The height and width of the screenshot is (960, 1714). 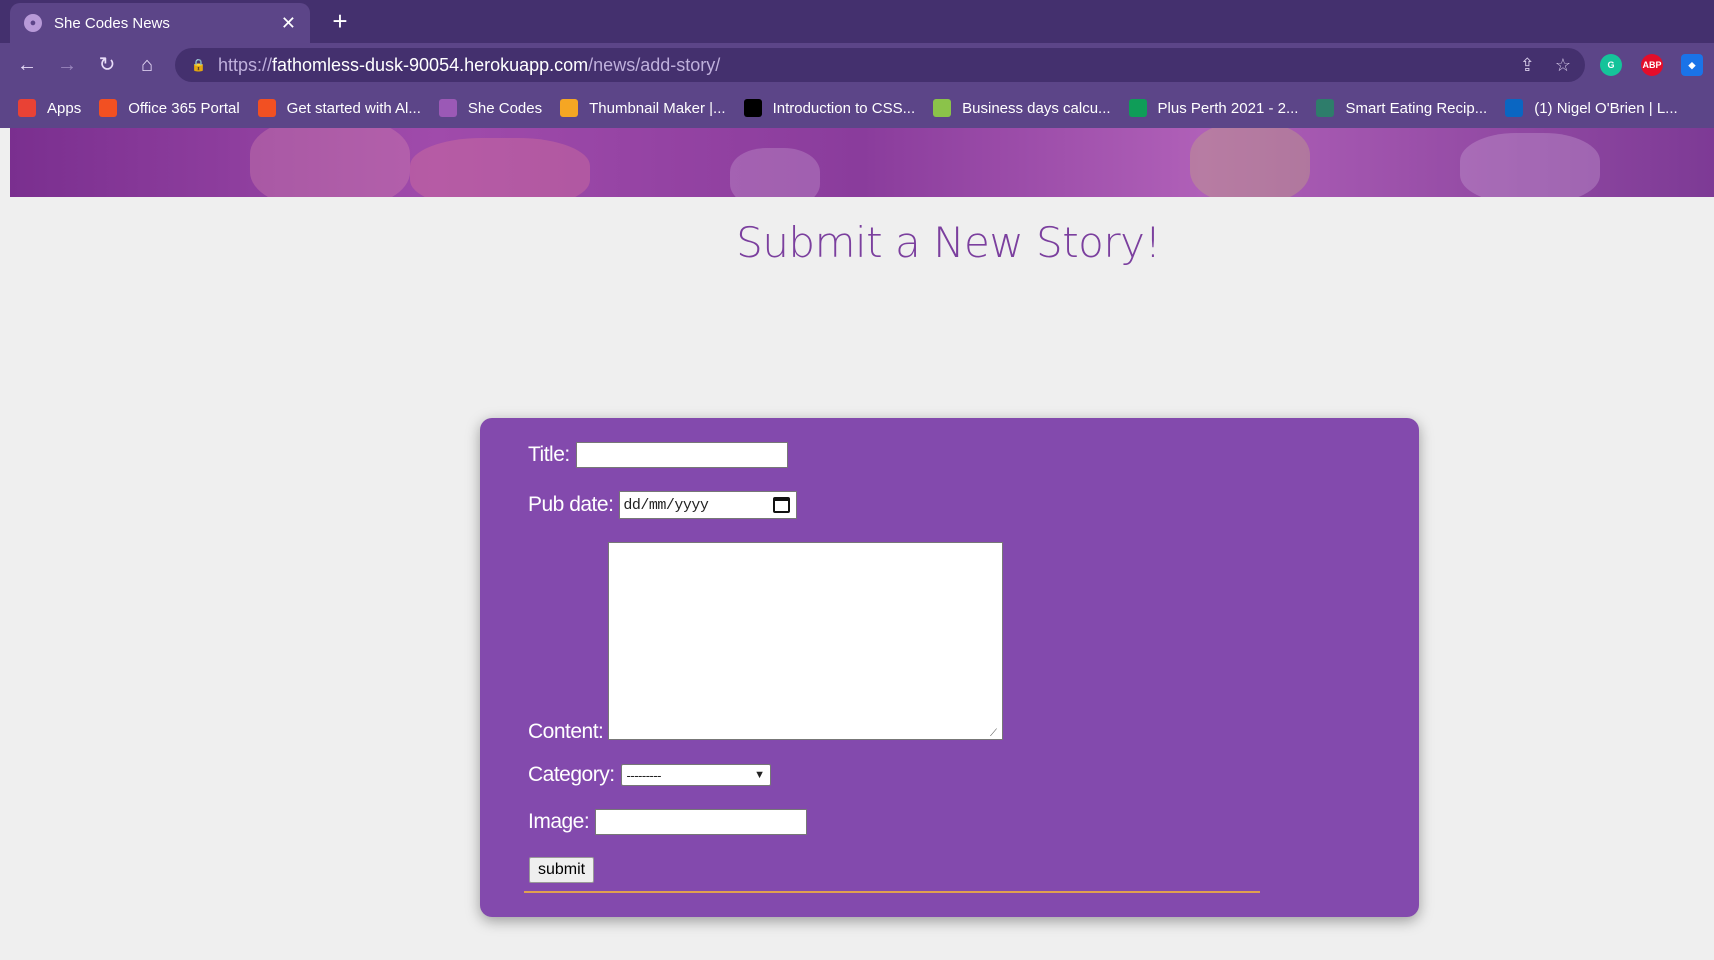 What do you see at coordinates (862, 162) in the screenshot?
I see `hero-banner-image` at bounding box center [862, 162].